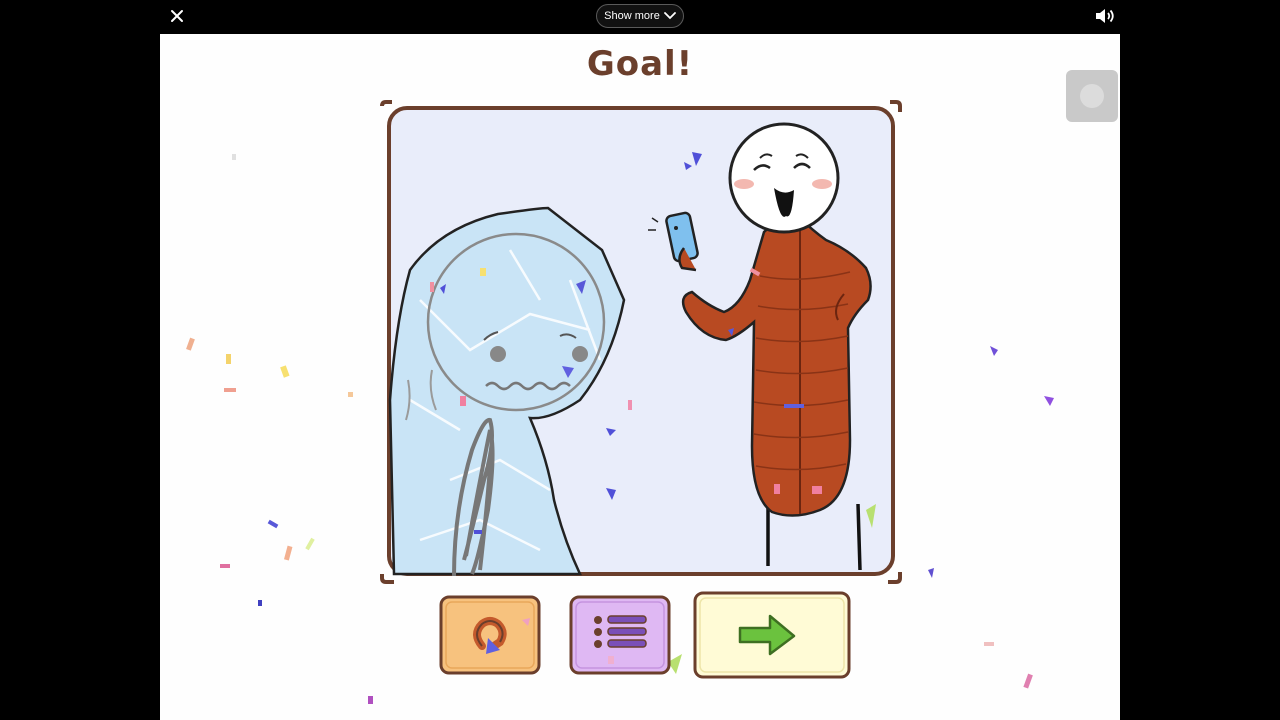 This screenshot has height=720, width=1280. Describe the element at coordinates (669, 16) in the screenshot. I see `chevron-down-icon` at that location.